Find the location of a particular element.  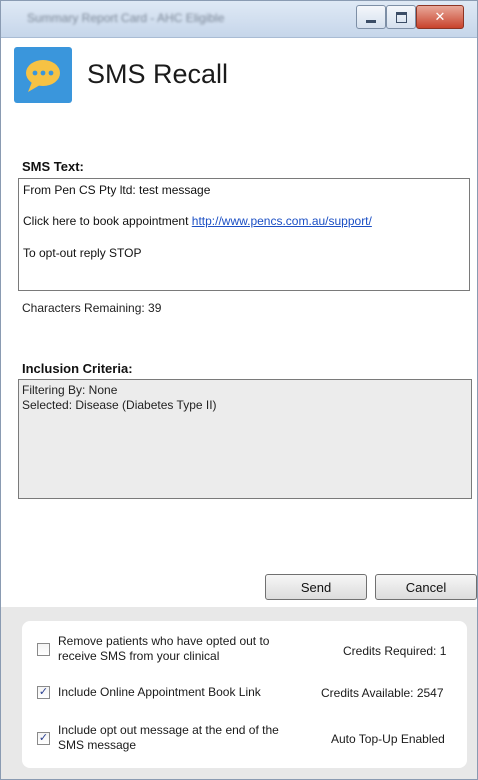

include-appointment-link-label: Include Online Appointment Book Link is located at coordinates (159, 692).